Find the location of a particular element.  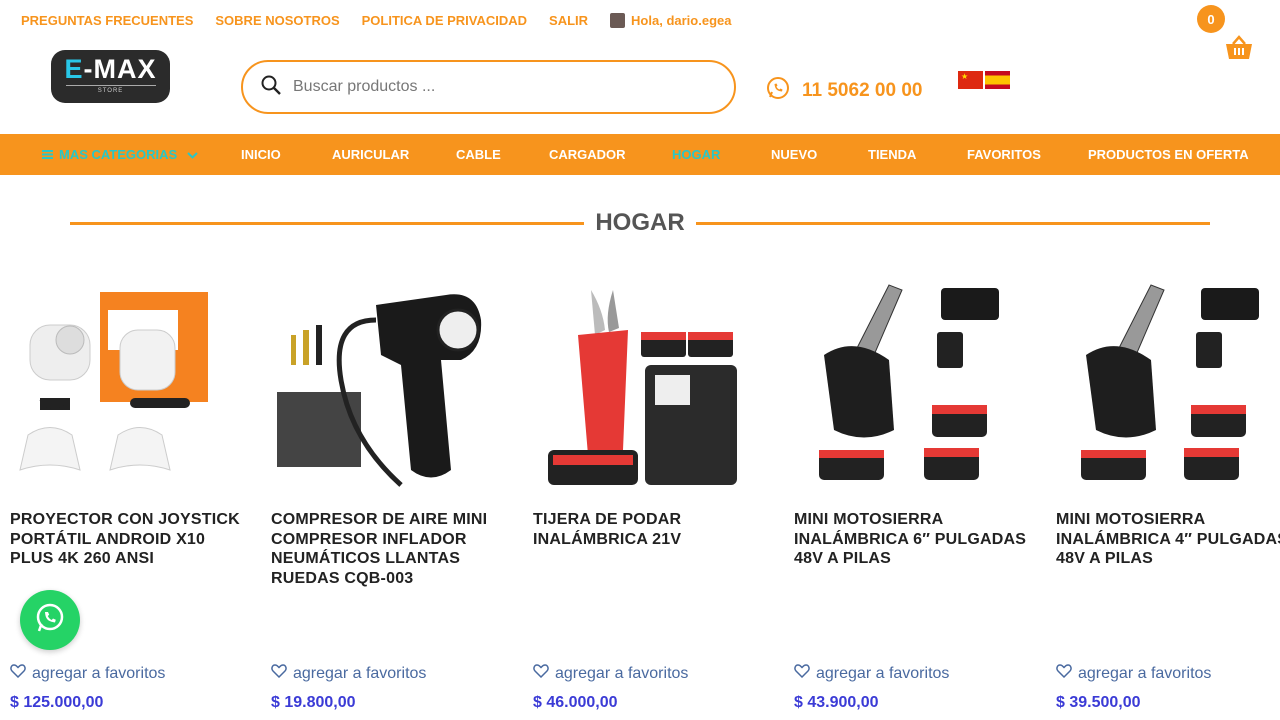

logo-brand-text: -MAX is located at coordinates (120, 69).